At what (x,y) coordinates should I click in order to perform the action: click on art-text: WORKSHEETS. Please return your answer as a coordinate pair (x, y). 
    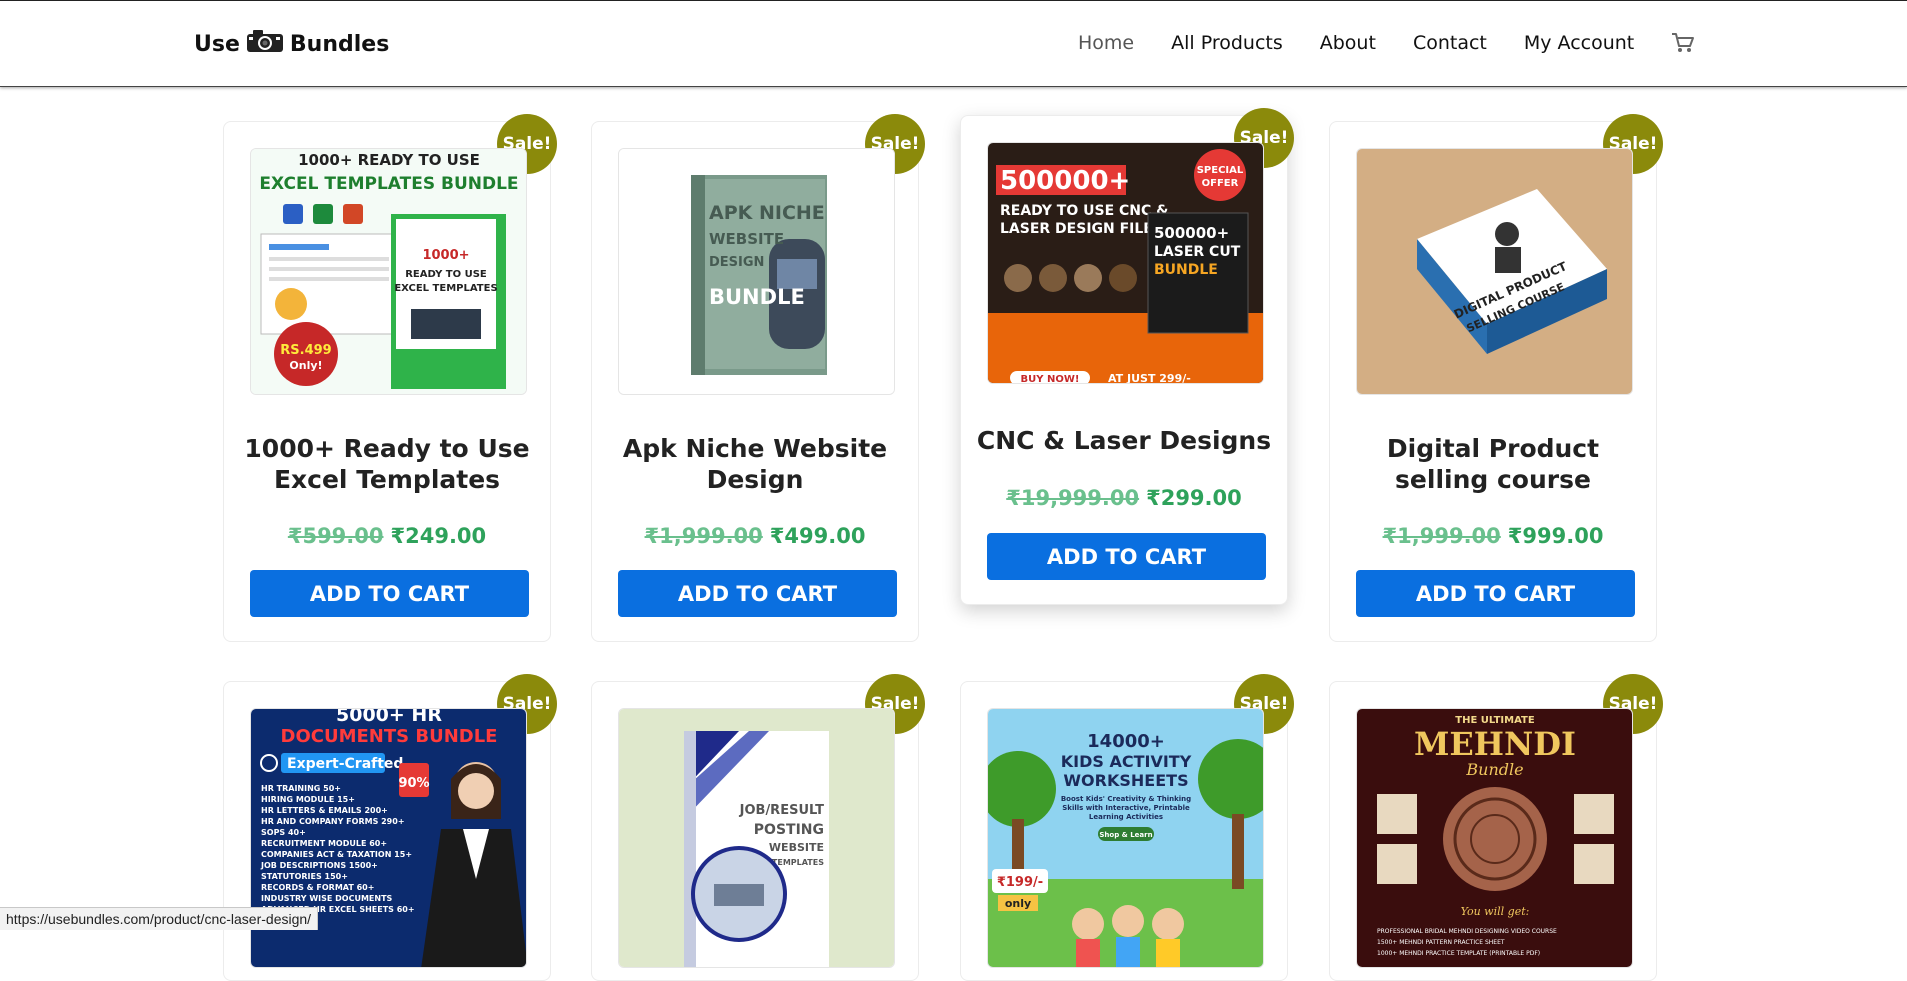
    Looking at the image, I should click on (1125, 780).